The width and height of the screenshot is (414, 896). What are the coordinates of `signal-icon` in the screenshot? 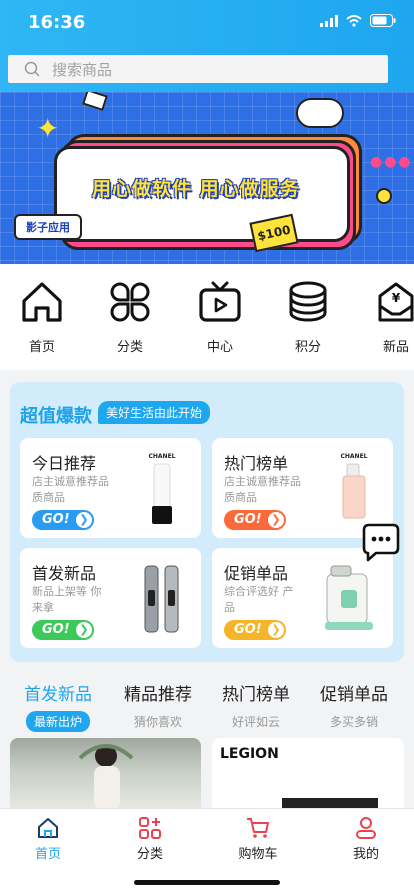 It's located at (329, 20).